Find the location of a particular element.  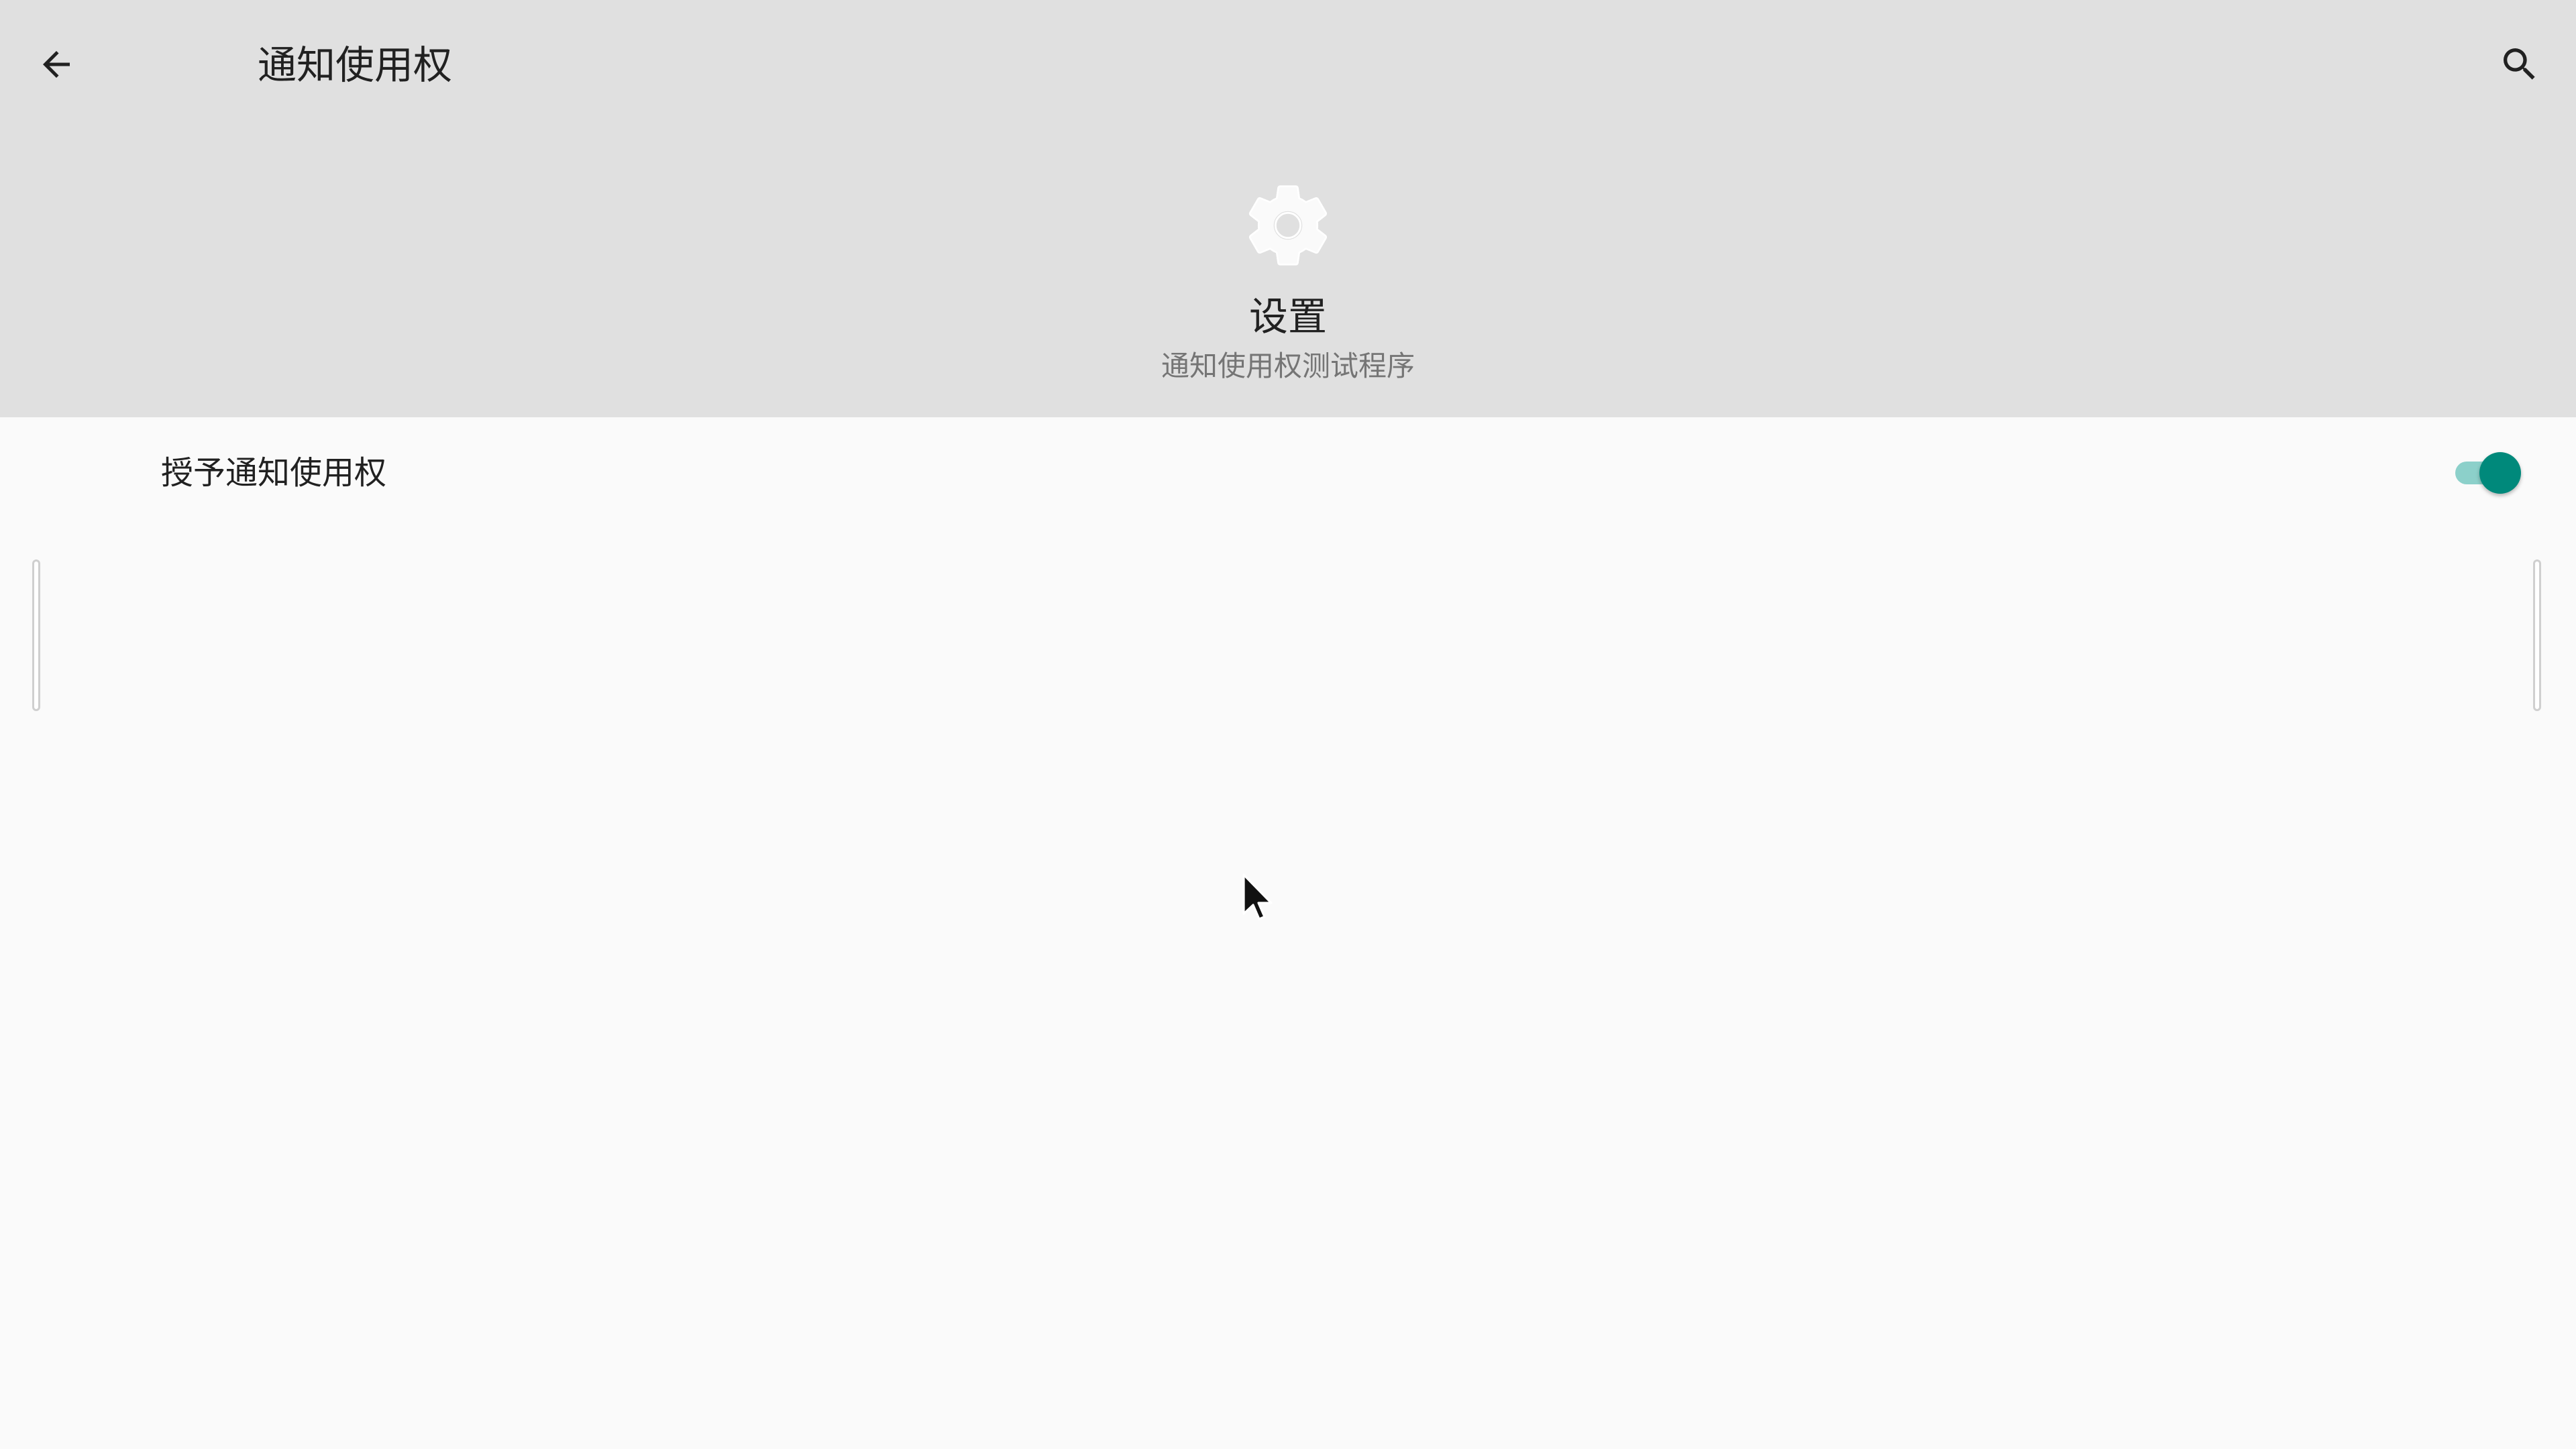

arrow-back-icon is located at coordinates (56, 64).